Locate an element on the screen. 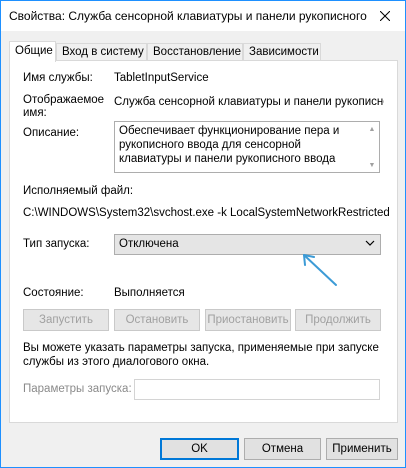  service-name-value: TabletInputService is located at coordinates (161, 78).